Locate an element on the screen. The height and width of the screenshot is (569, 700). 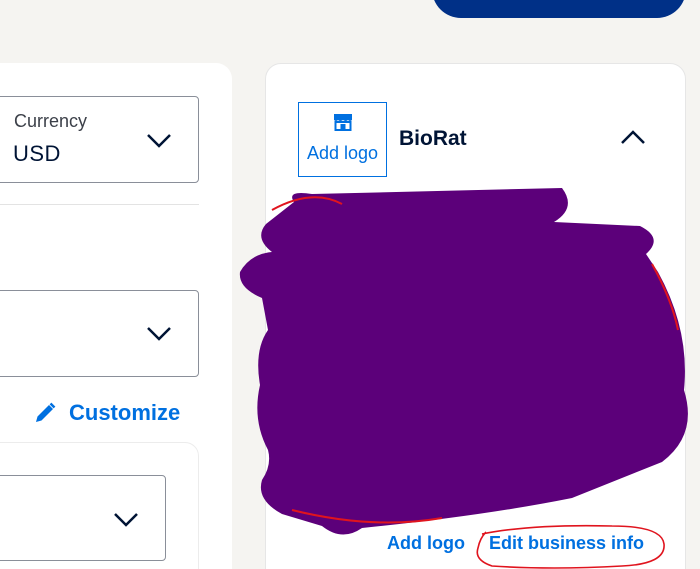
store-icon is located at coordinates (343, 122).